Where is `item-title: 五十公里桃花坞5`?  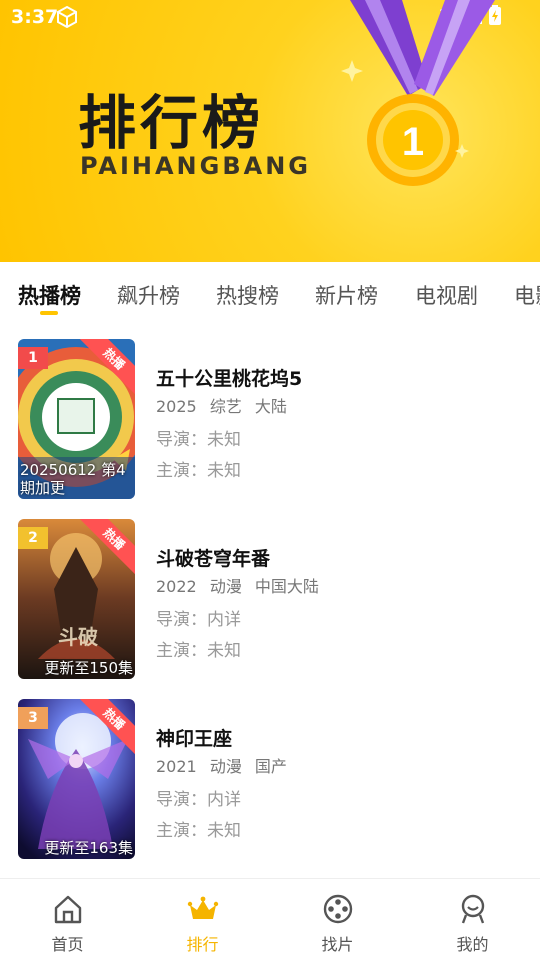 item-title: 五十公里桃花坞5 is located at coordinates (229, 377).